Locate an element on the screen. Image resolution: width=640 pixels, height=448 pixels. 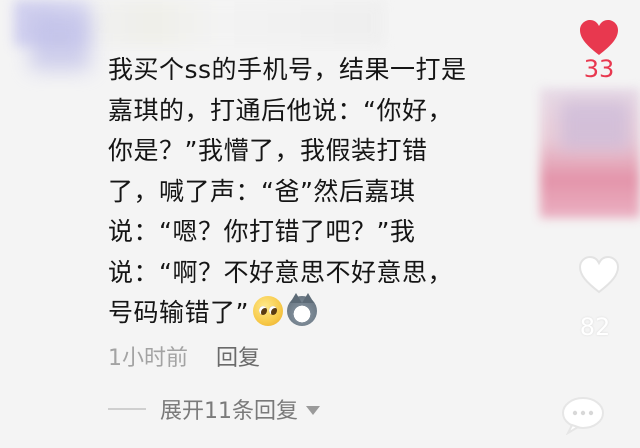
comment-line: 嘉琪的，打通后他说：“你好， is located at coordinates (280, 110).